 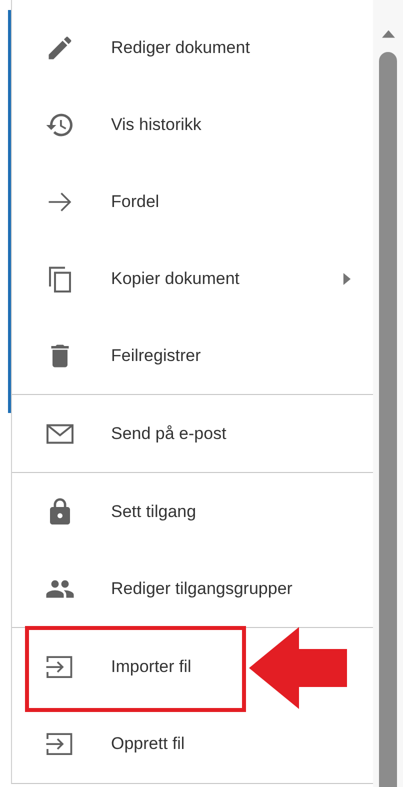 I want to click on scrollbar-thumb, so click(x=388, y=419).